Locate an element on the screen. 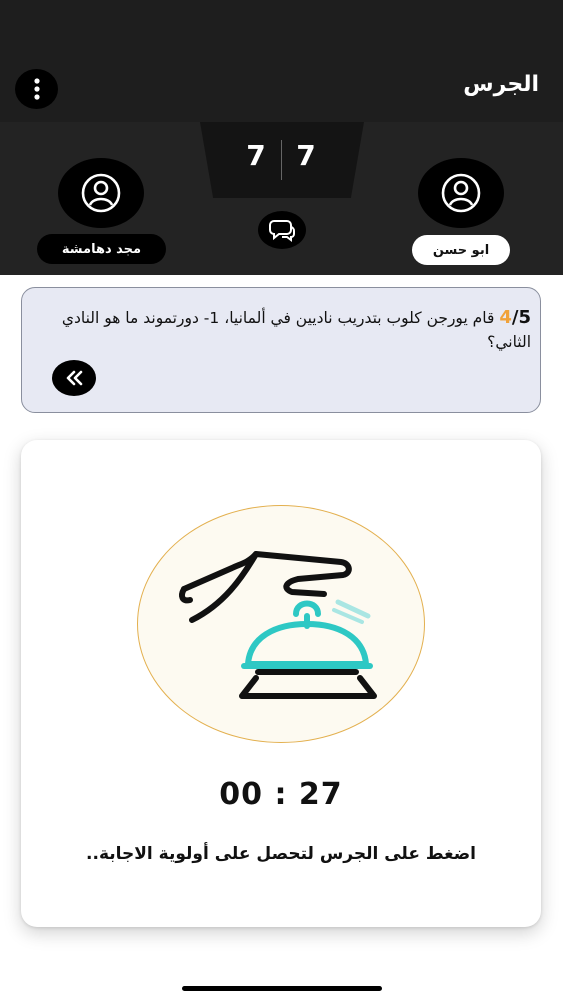  score-tab is located at coordinates (282, 160).